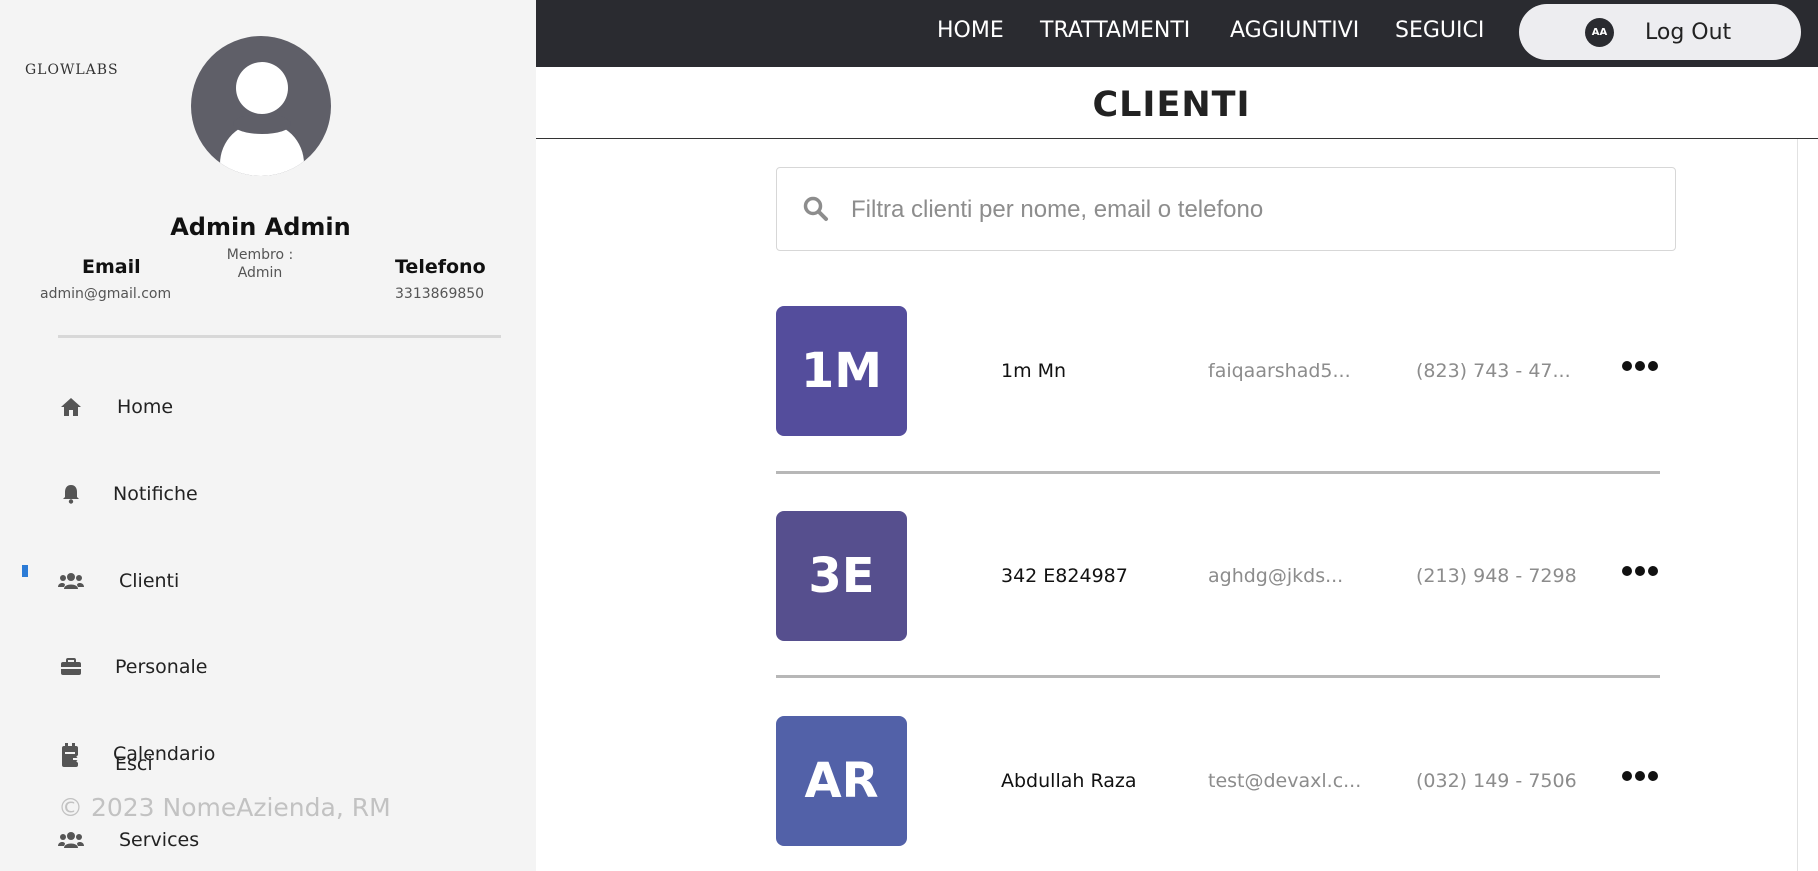  I want to click on client-initials-tile: 1M, so click(841, 371).